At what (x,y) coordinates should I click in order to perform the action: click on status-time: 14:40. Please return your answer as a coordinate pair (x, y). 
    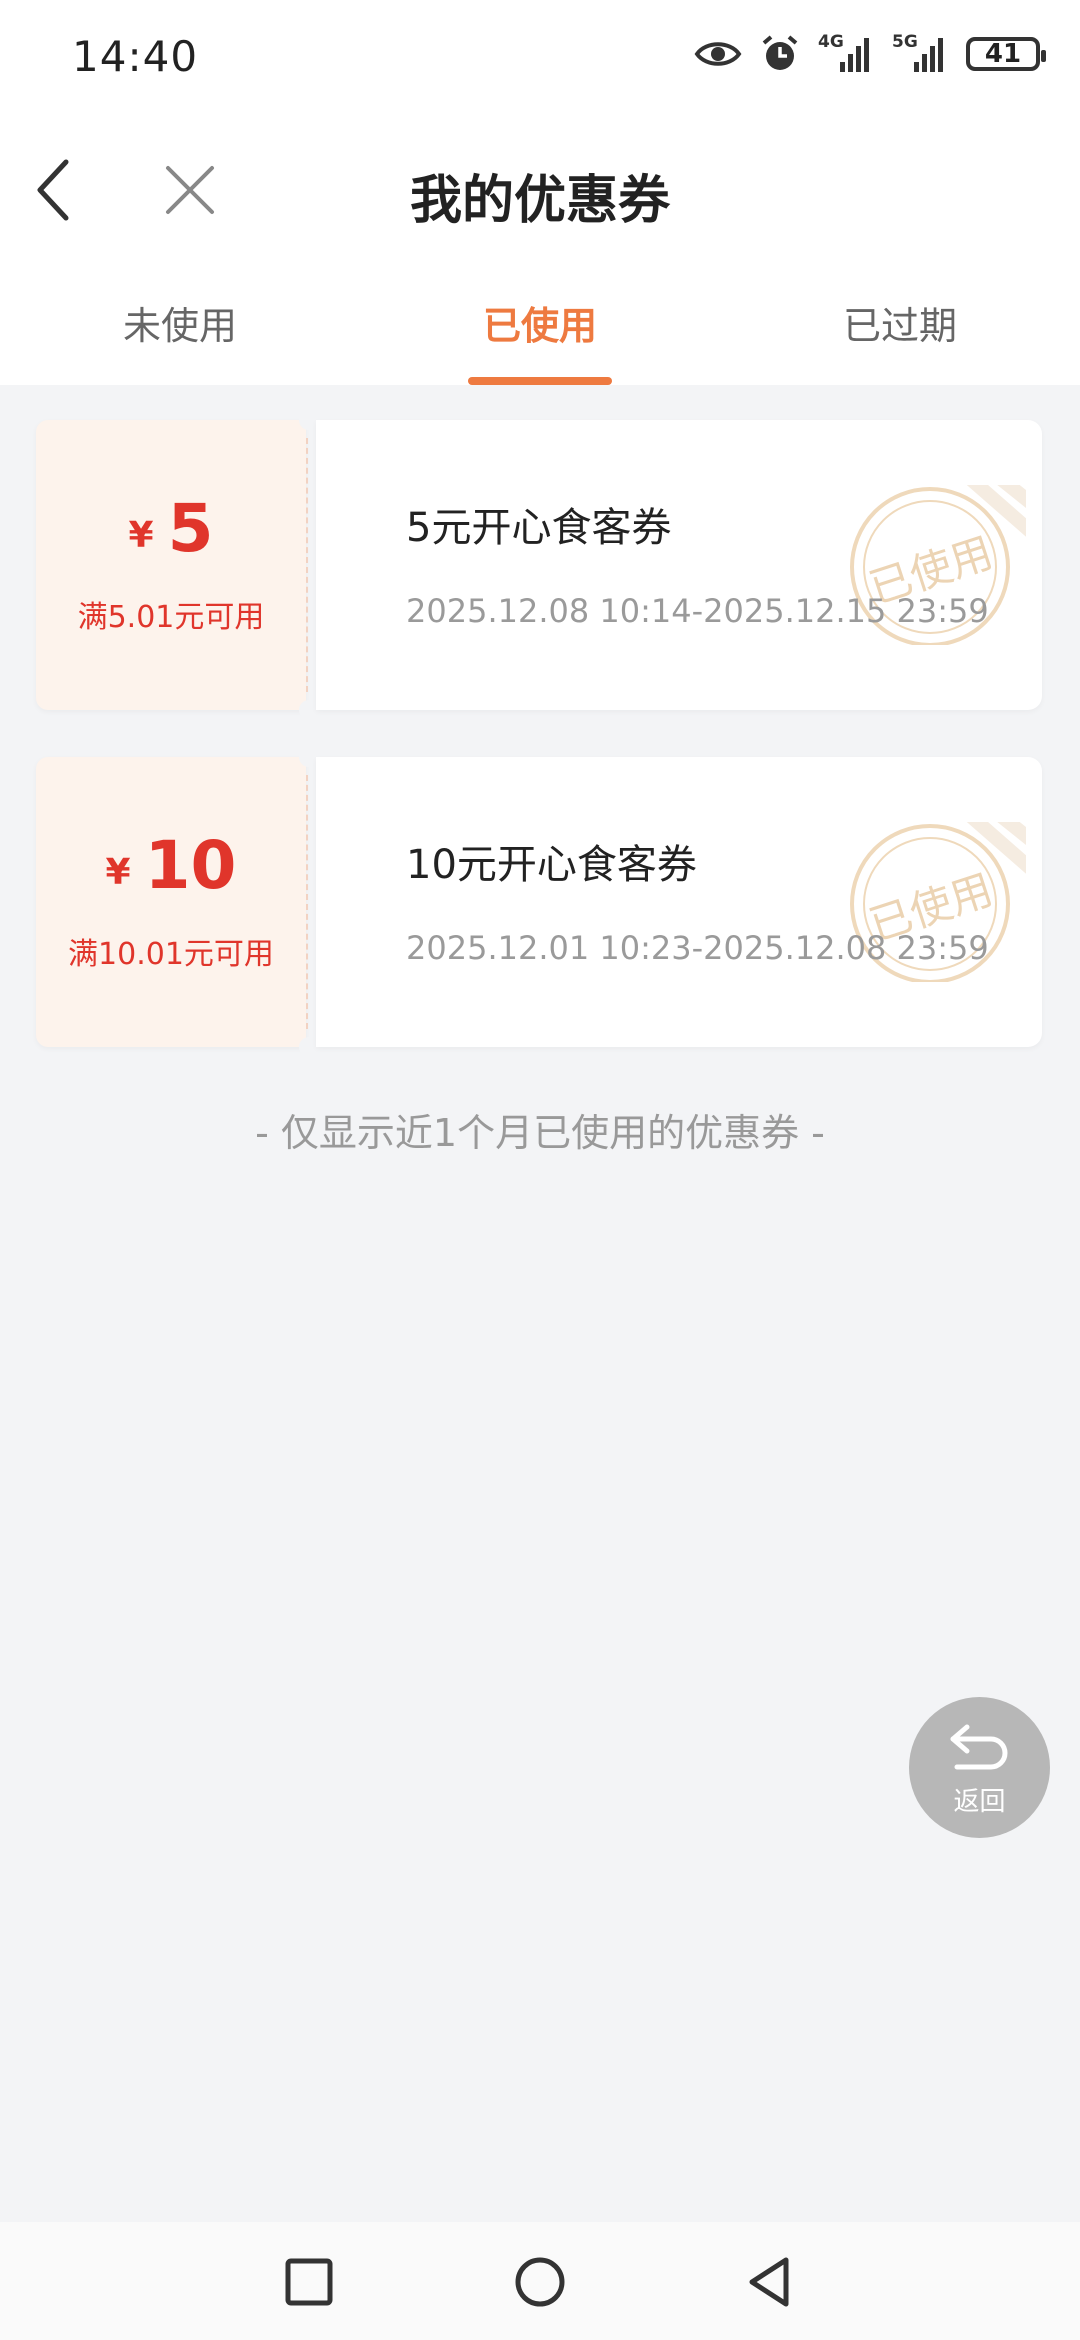
    Looking at the image, I should click on (135, 56).